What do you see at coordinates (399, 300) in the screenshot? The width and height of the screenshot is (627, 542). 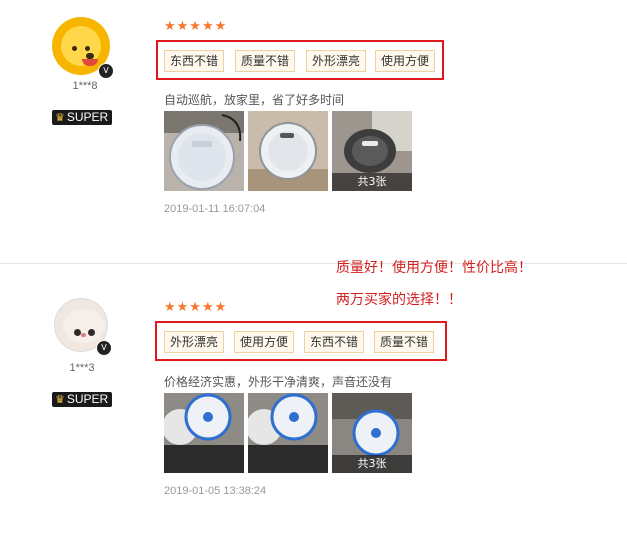 I see `promo-annotation-line-2: 两万买家的选择！！` at bounding box center [399, 300].